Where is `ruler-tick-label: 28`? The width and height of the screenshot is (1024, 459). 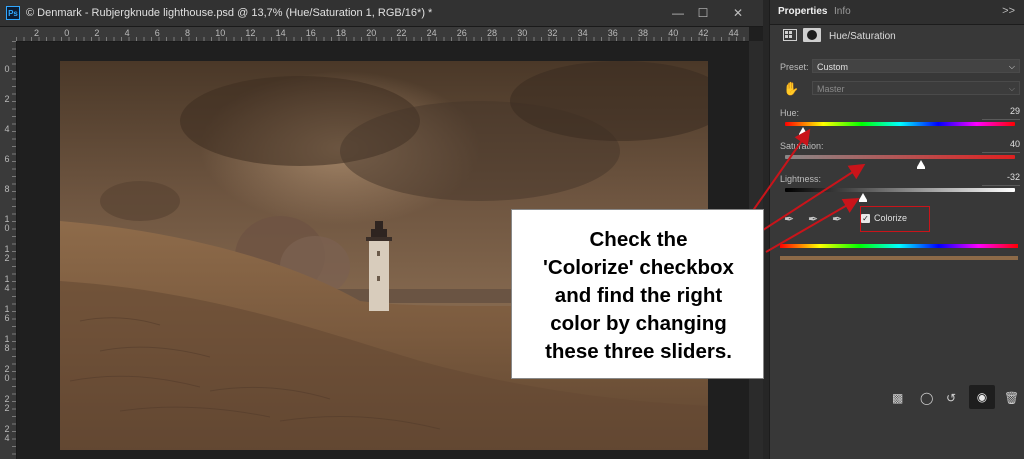 ruler-tick-label: 28 is located at coordinates (492, 33).